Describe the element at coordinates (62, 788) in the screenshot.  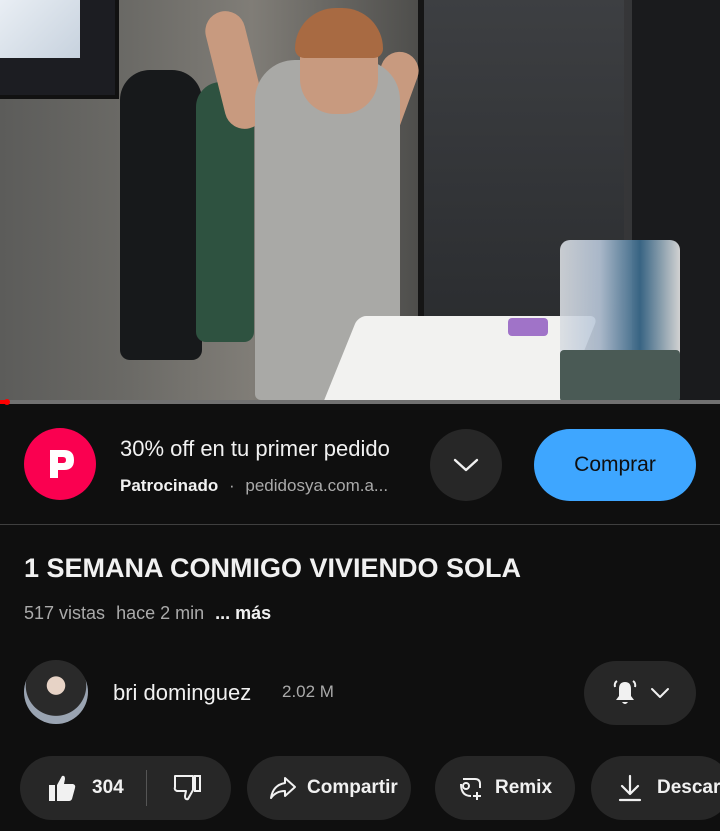
I see `thumbs-up-icon` at that location.